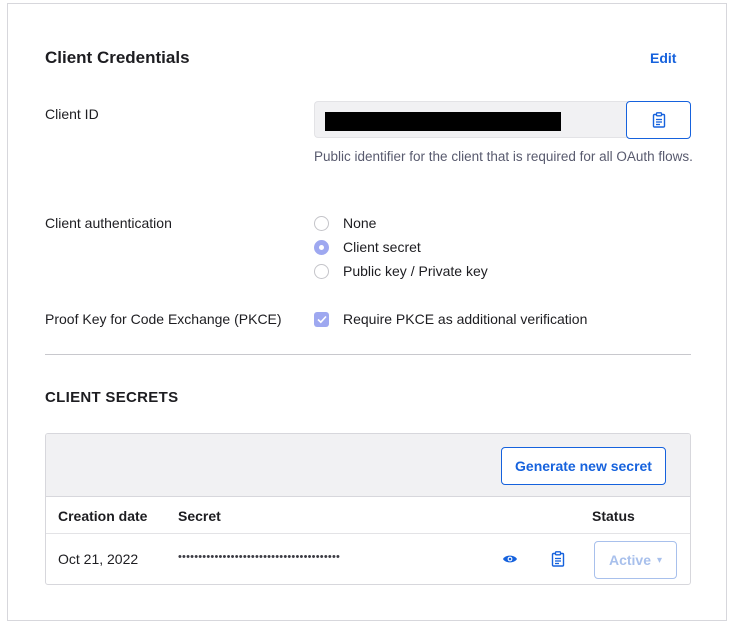 Image resolution: width=733 pixels, height=626 pixels. I want to click on edit-link: Edit, so click(663, 58).